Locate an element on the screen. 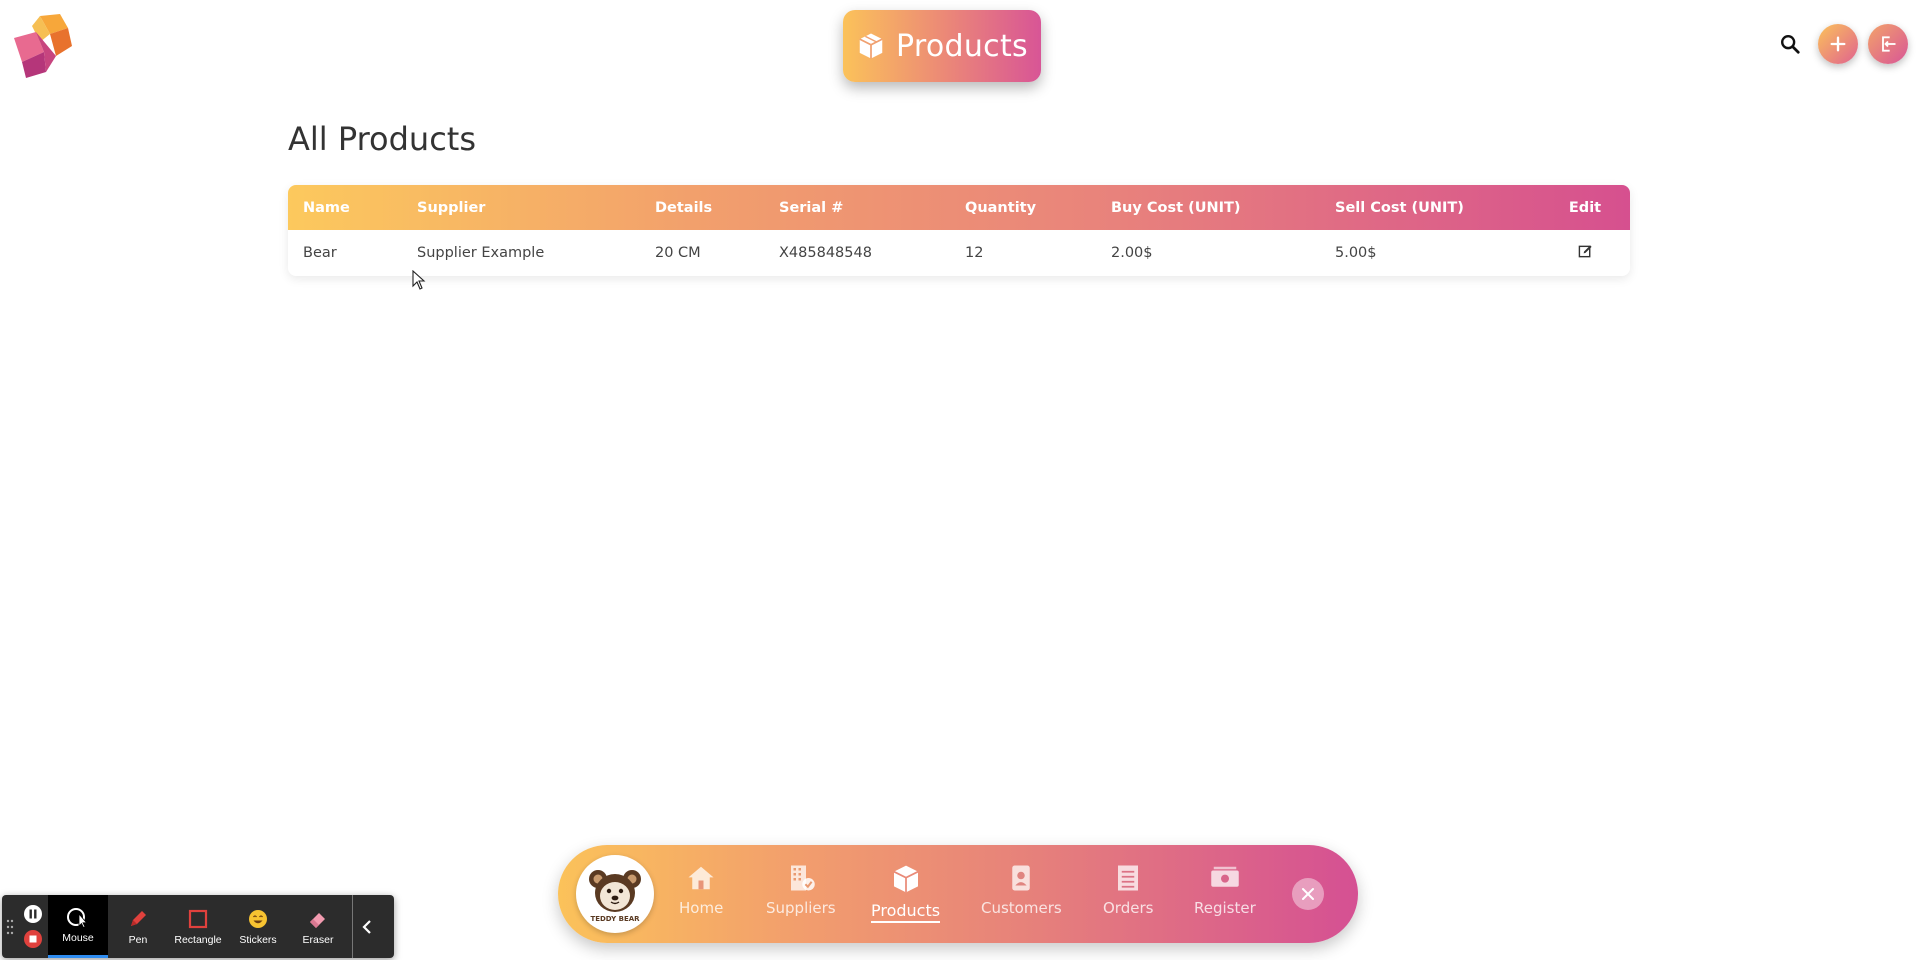 The width and height of the screenshot is (1920, 960). column-header: Edit is located at coordinates (1585, 207).